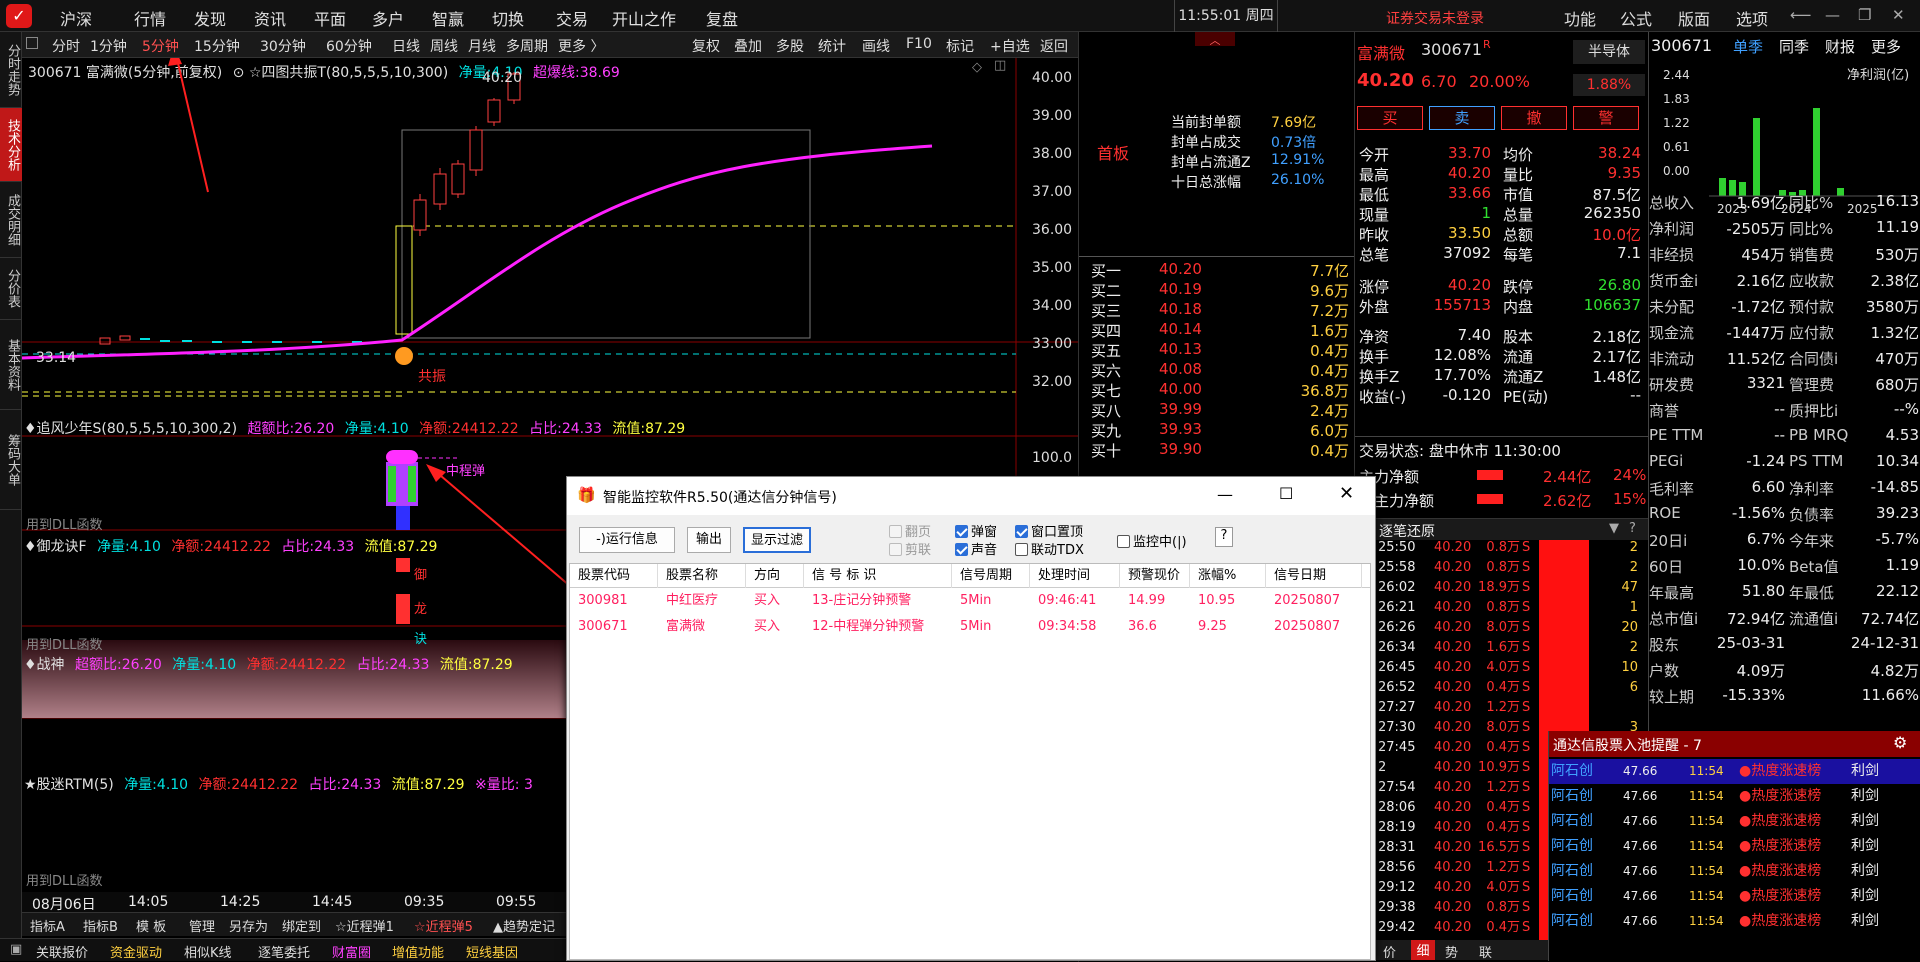  Describe the element at coordinates (270, 18) in the screenshot. I see `menu-item: 资讯` at that location.